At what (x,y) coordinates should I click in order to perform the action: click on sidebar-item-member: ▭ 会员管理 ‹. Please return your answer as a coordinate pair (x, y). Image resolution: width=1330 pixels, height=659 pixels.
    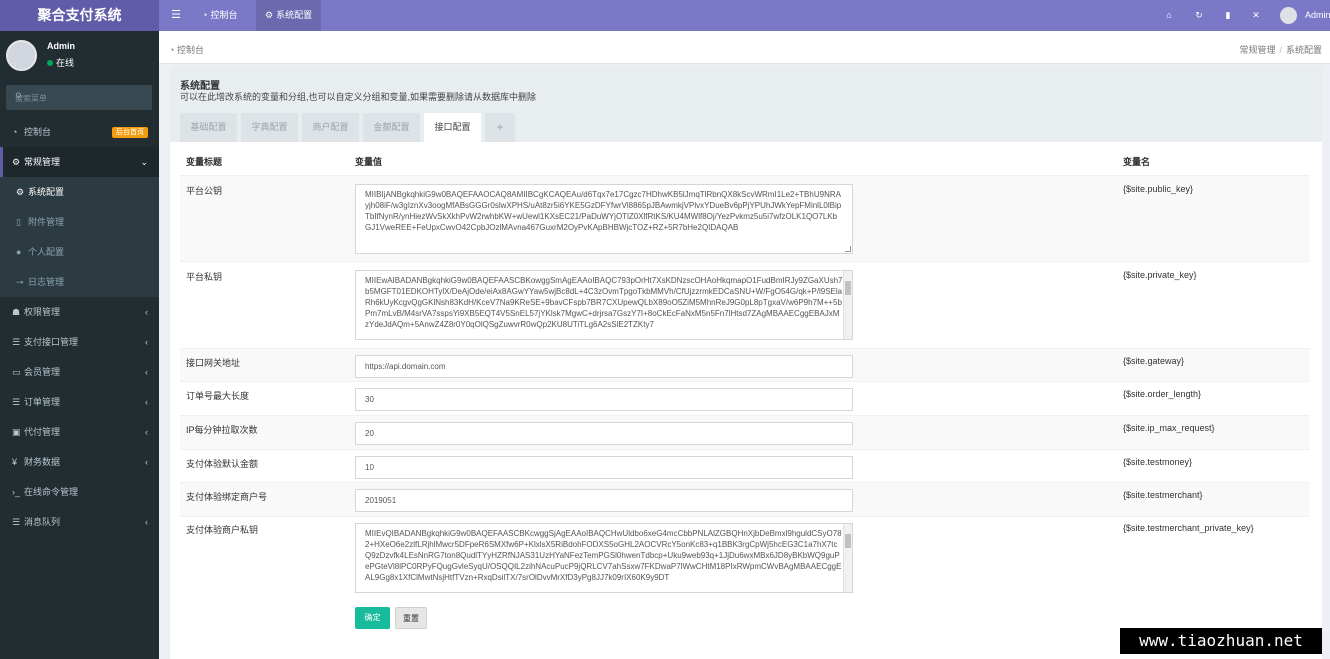
    Looking at the image, I should click on (79, 372).